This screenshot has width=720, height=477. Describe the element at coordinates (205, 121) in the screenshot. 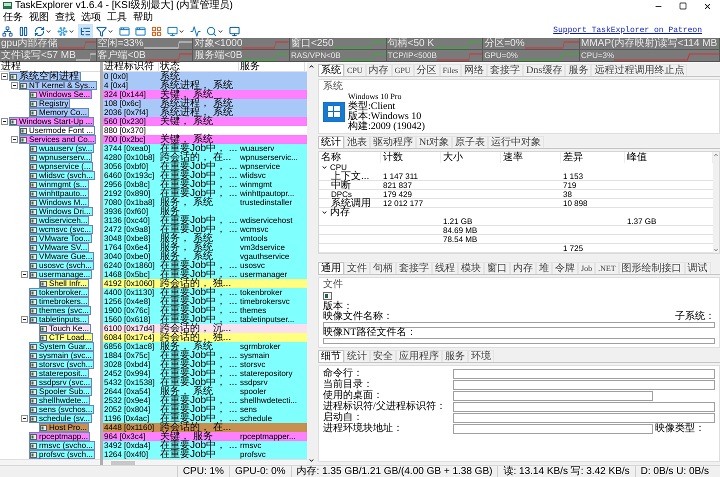

I see `process-row: 560 [0x230] 关键， 系统` at that location.